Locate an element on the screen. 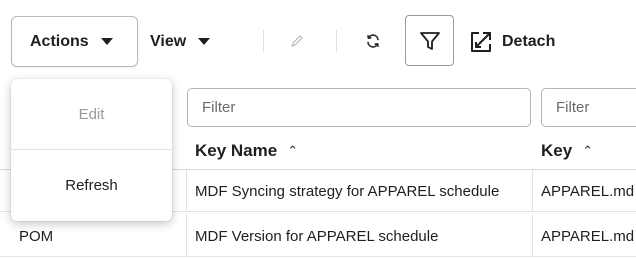  view-label: View is located at coordinates (168, 41).